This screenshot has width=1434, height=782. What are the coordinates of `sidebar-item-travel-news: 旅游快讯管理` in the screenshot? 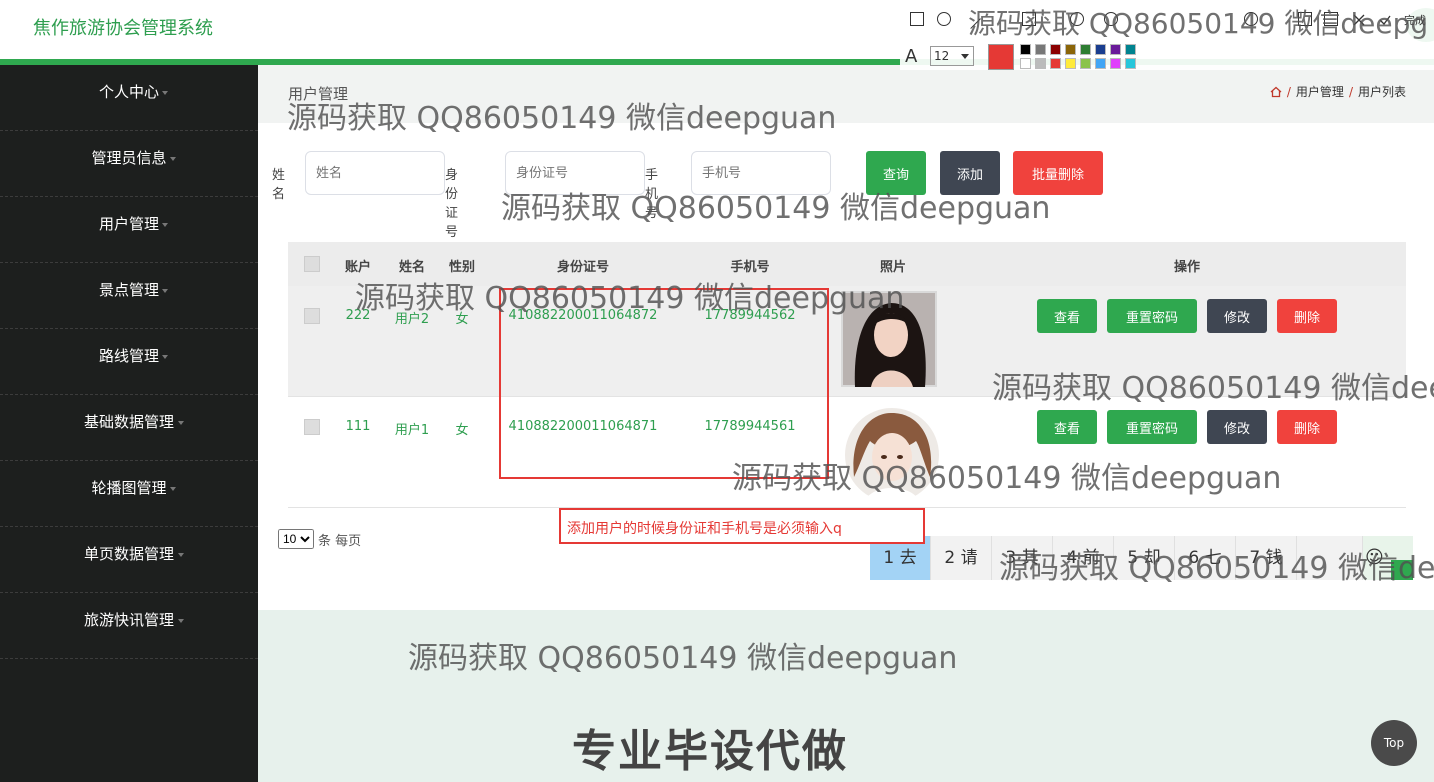 It's located at (129, 626).